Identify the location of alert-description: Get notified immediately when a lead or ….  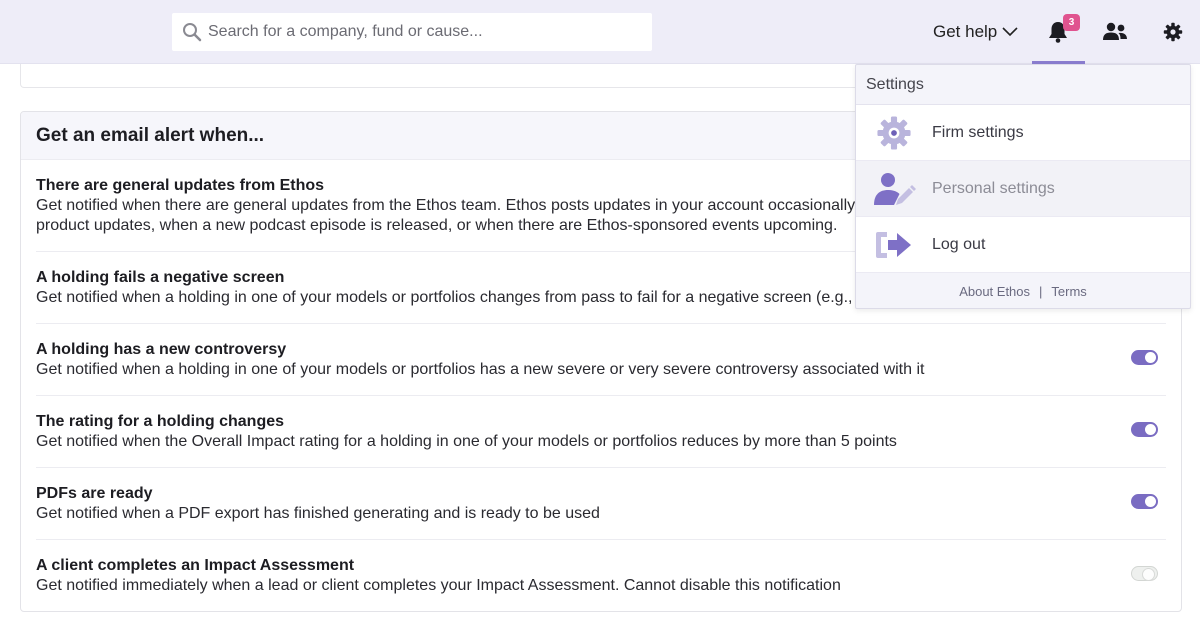
(438, 585).